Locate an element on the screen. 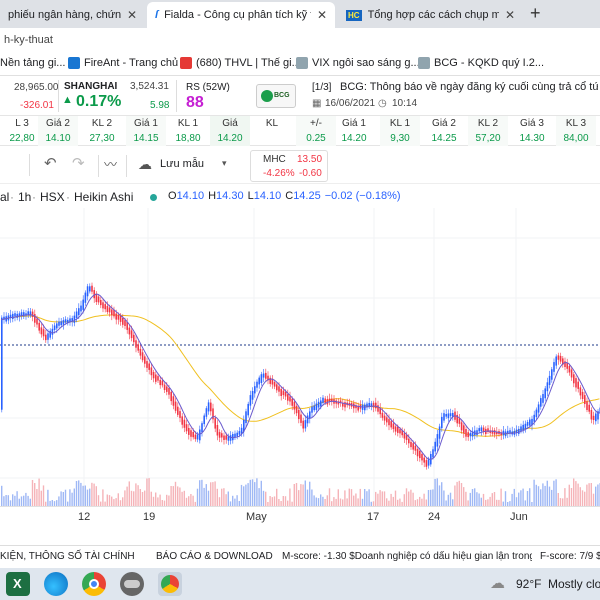 The image size is (600, 600). indicators-icon: 〰 is located at coordinates (110, 163).